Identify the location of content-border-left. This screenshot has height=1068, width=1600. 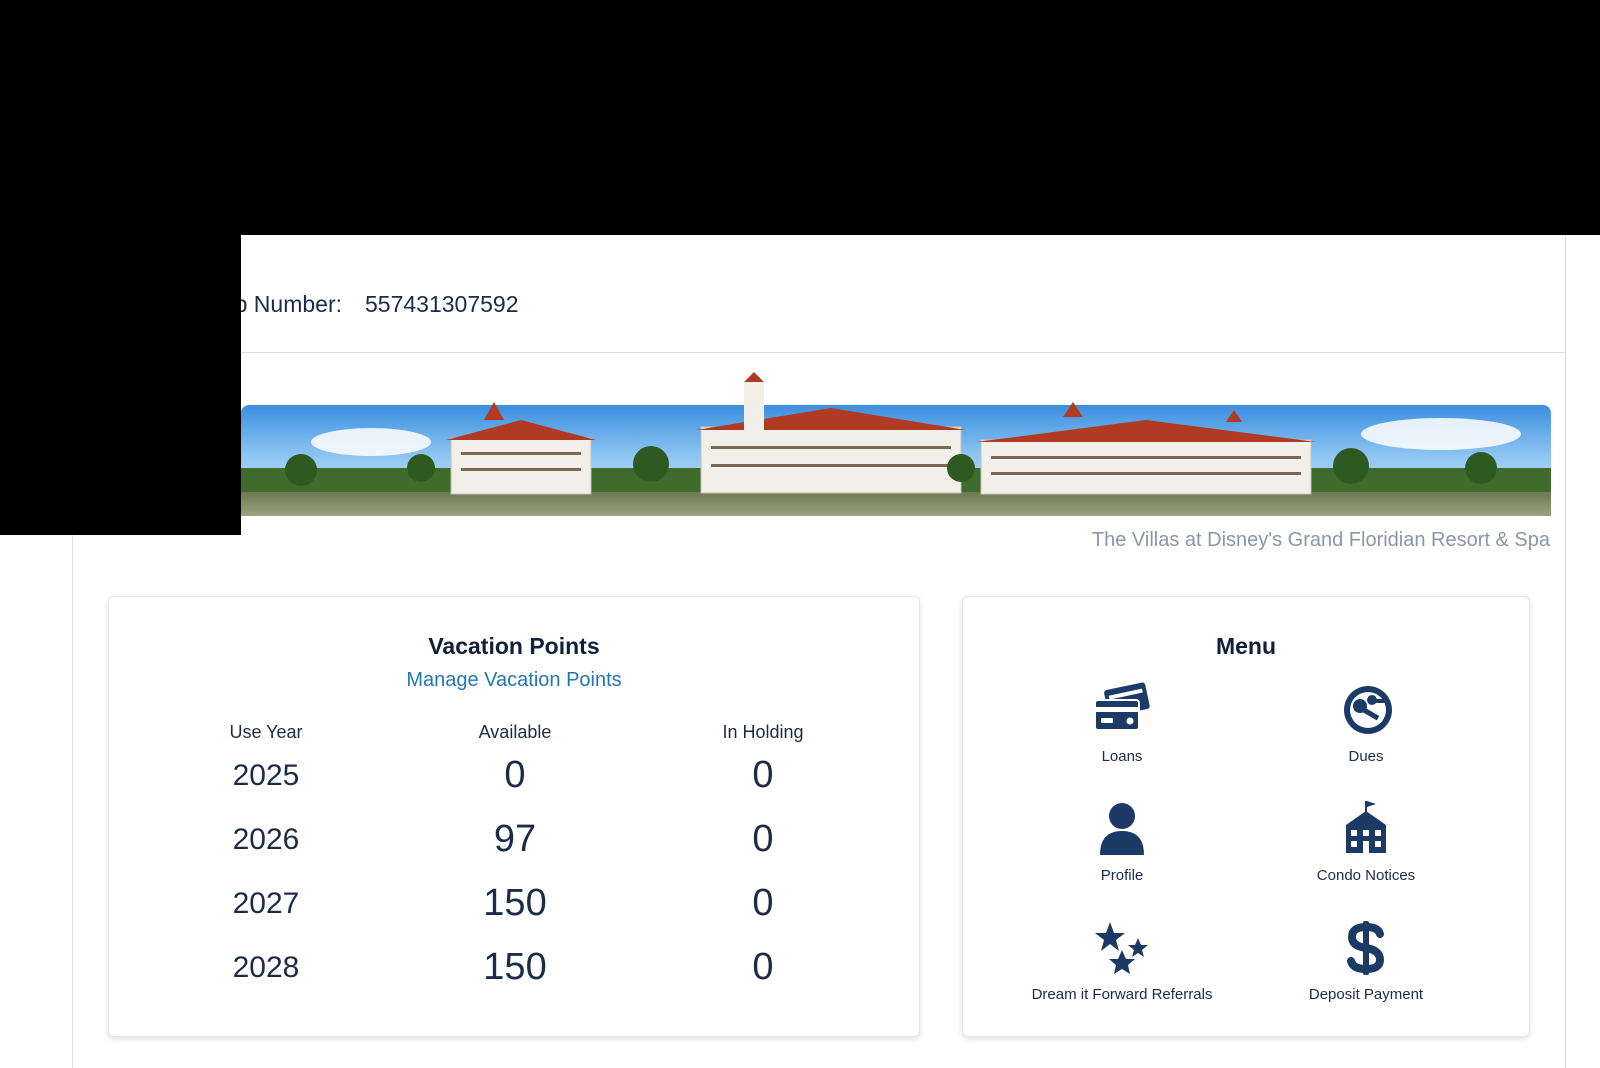
(72, 801).